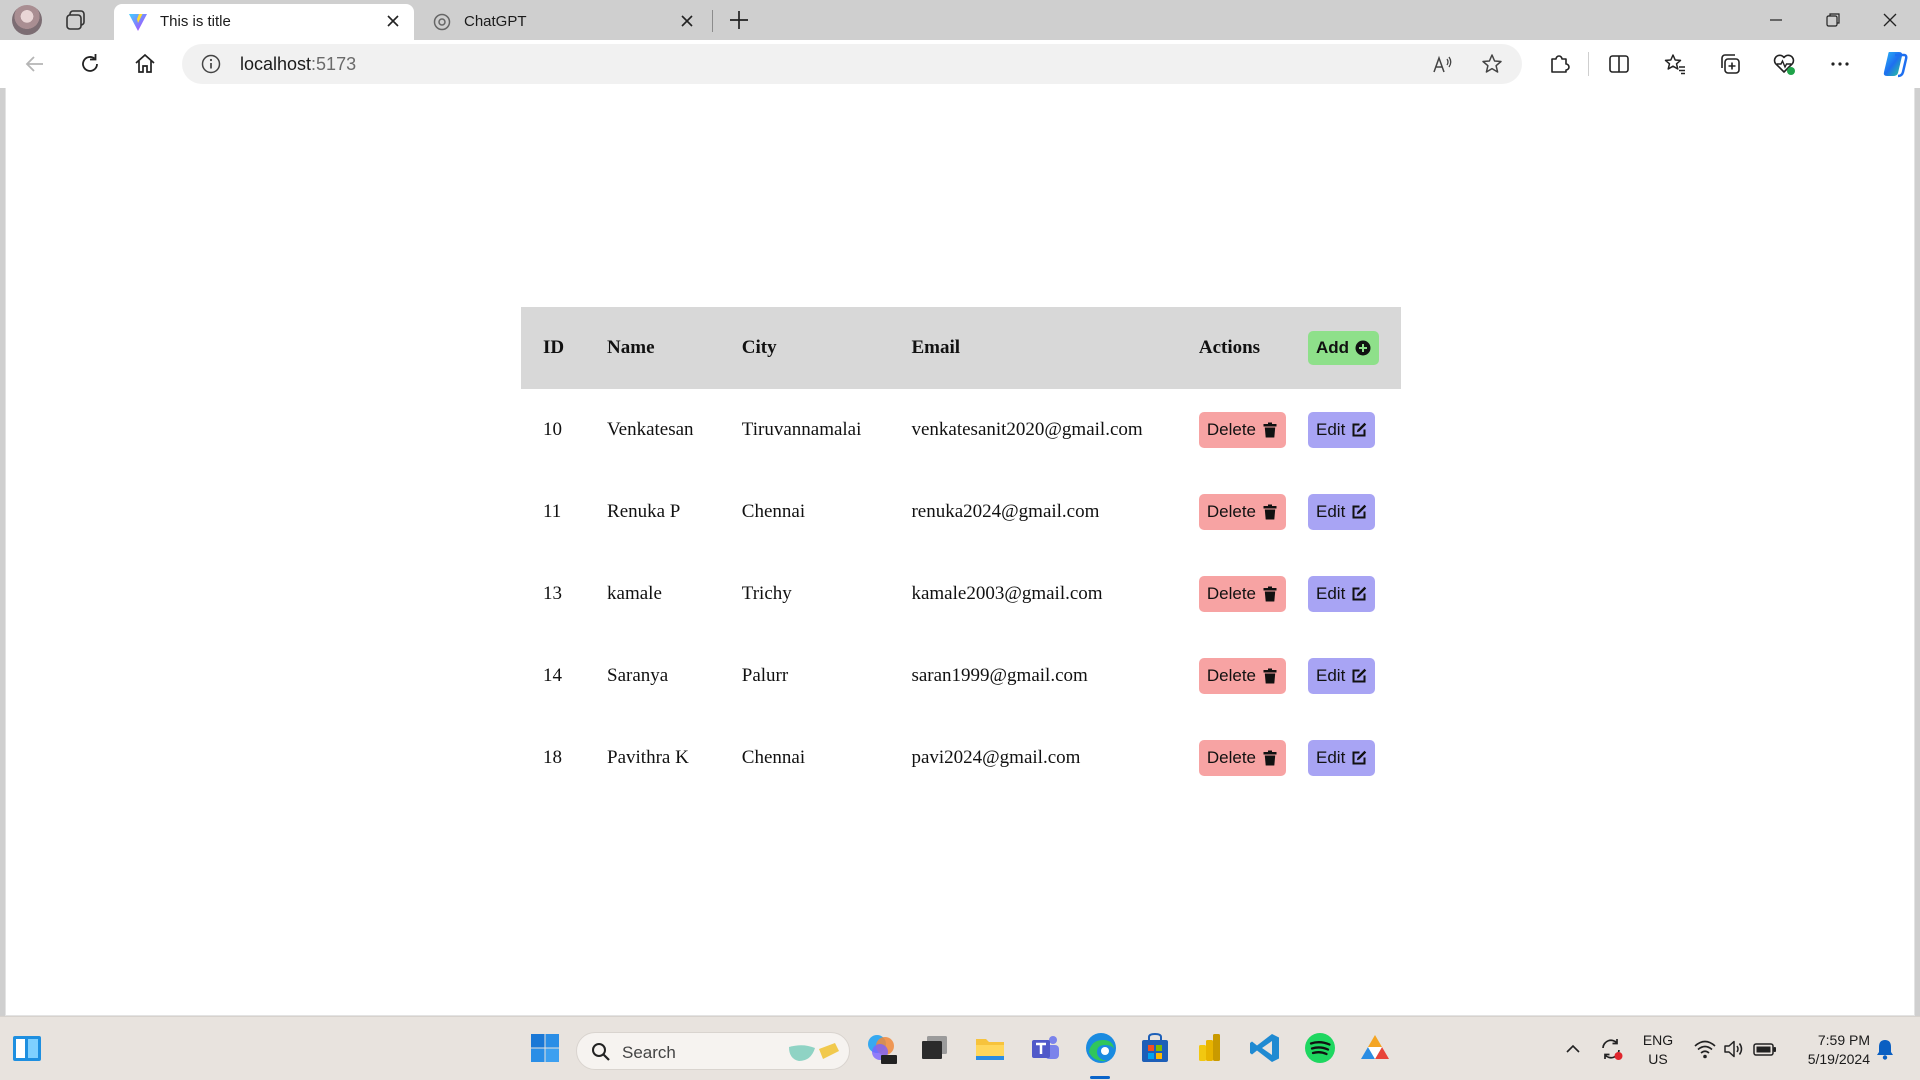 This screenshot has height=1080, width=1920. What do you see at coordinates (211, 64) in the screenshot?
I see `site-info-icon` at bounding box center [211, 64].